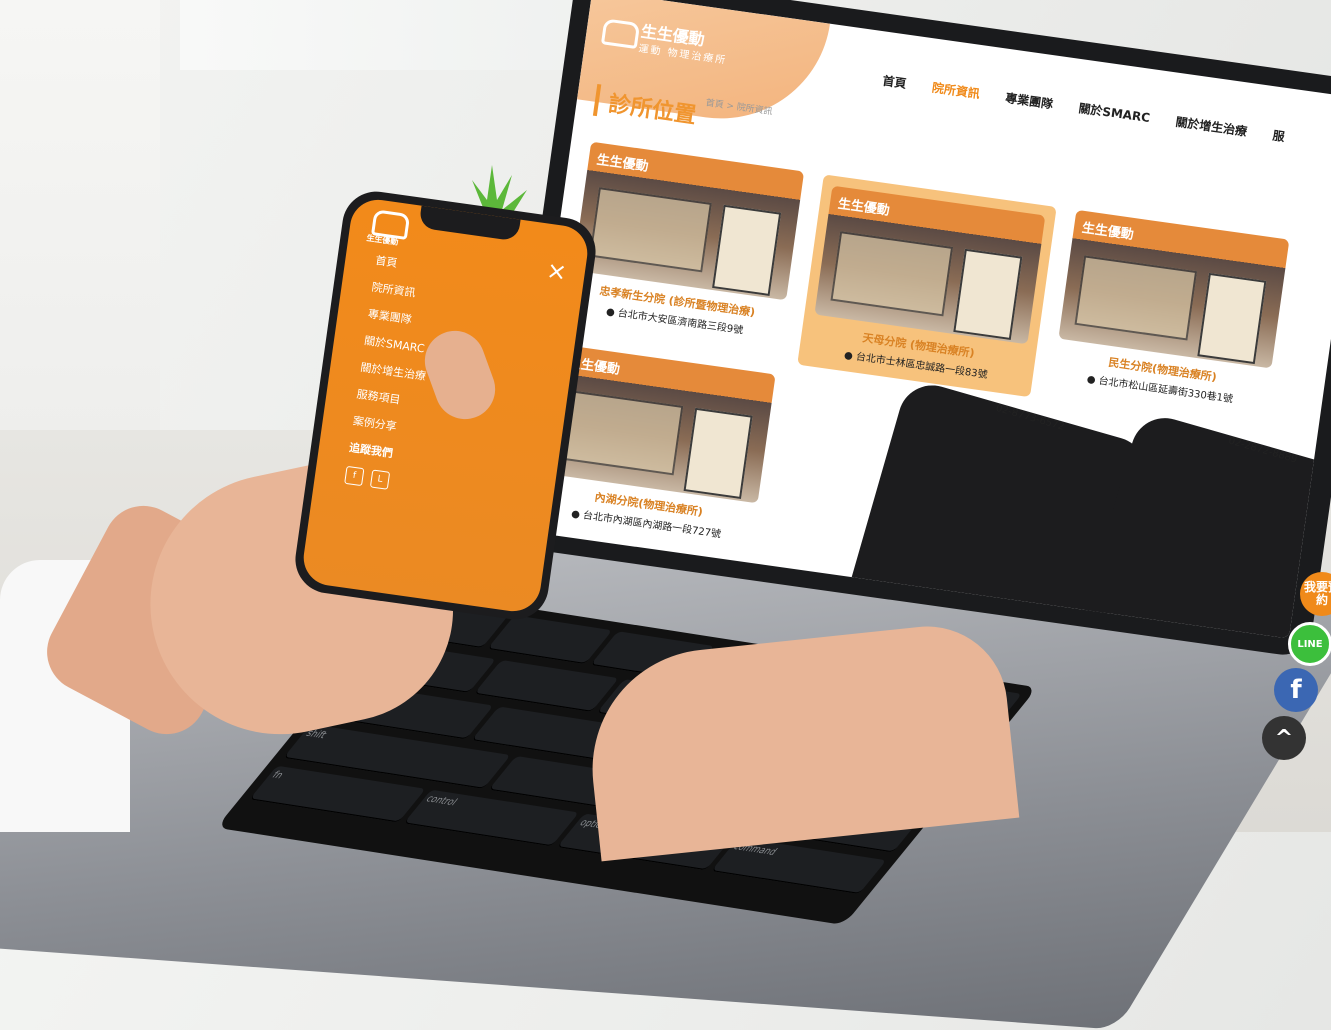 The width and height of the screenshot is (1331, 1030). Describe the element at coordinates (393, 371) in the screenshot. I see `mobile-menu-item-prolotherapy: 關於增生治療` at that location.